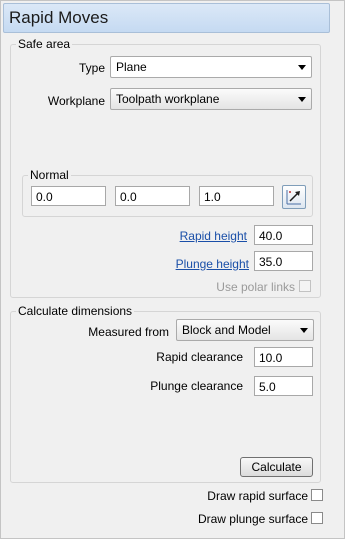  Describe the element at coordinates (211, 67) in the screenshot. I see `type-select: Plane` at that location.